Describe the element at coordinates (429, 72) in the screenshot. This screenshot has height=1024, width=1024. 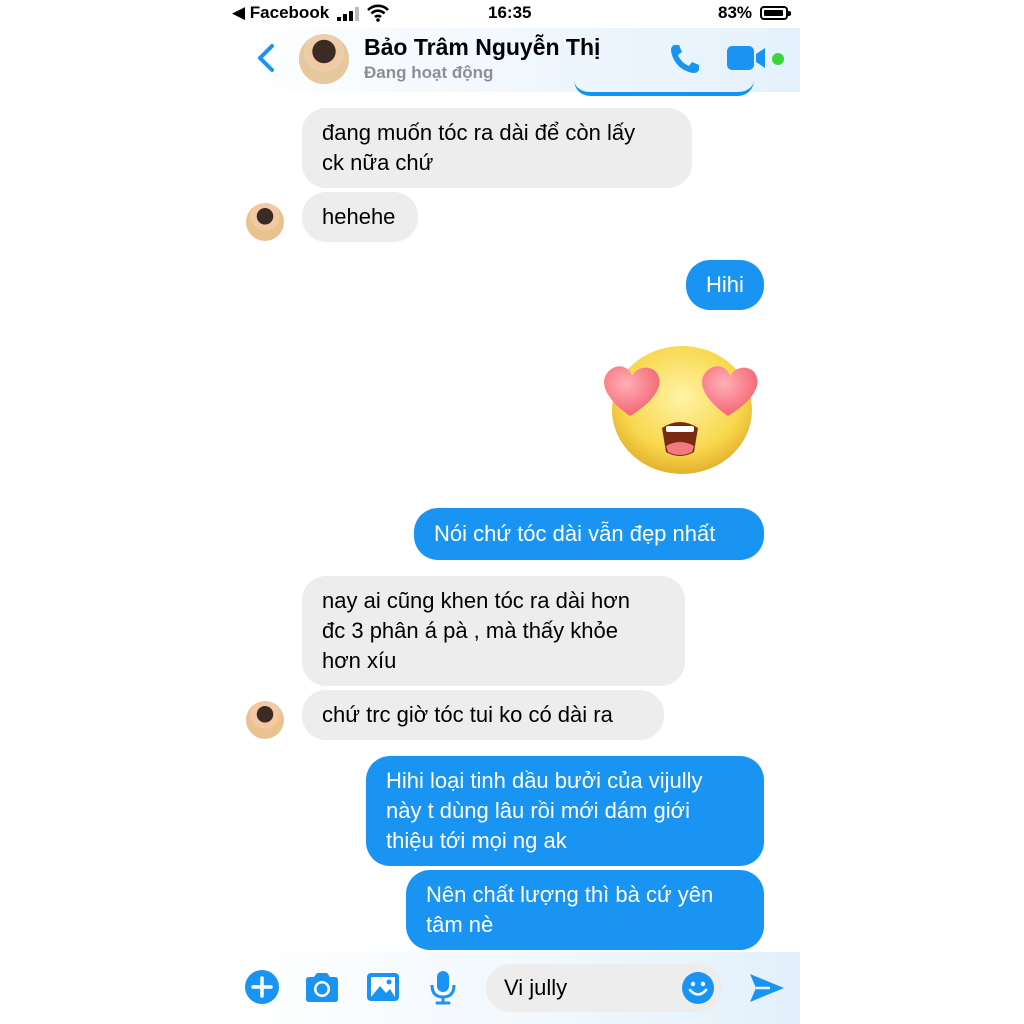
I see `presence-status: Đang hoạt động` at that location.